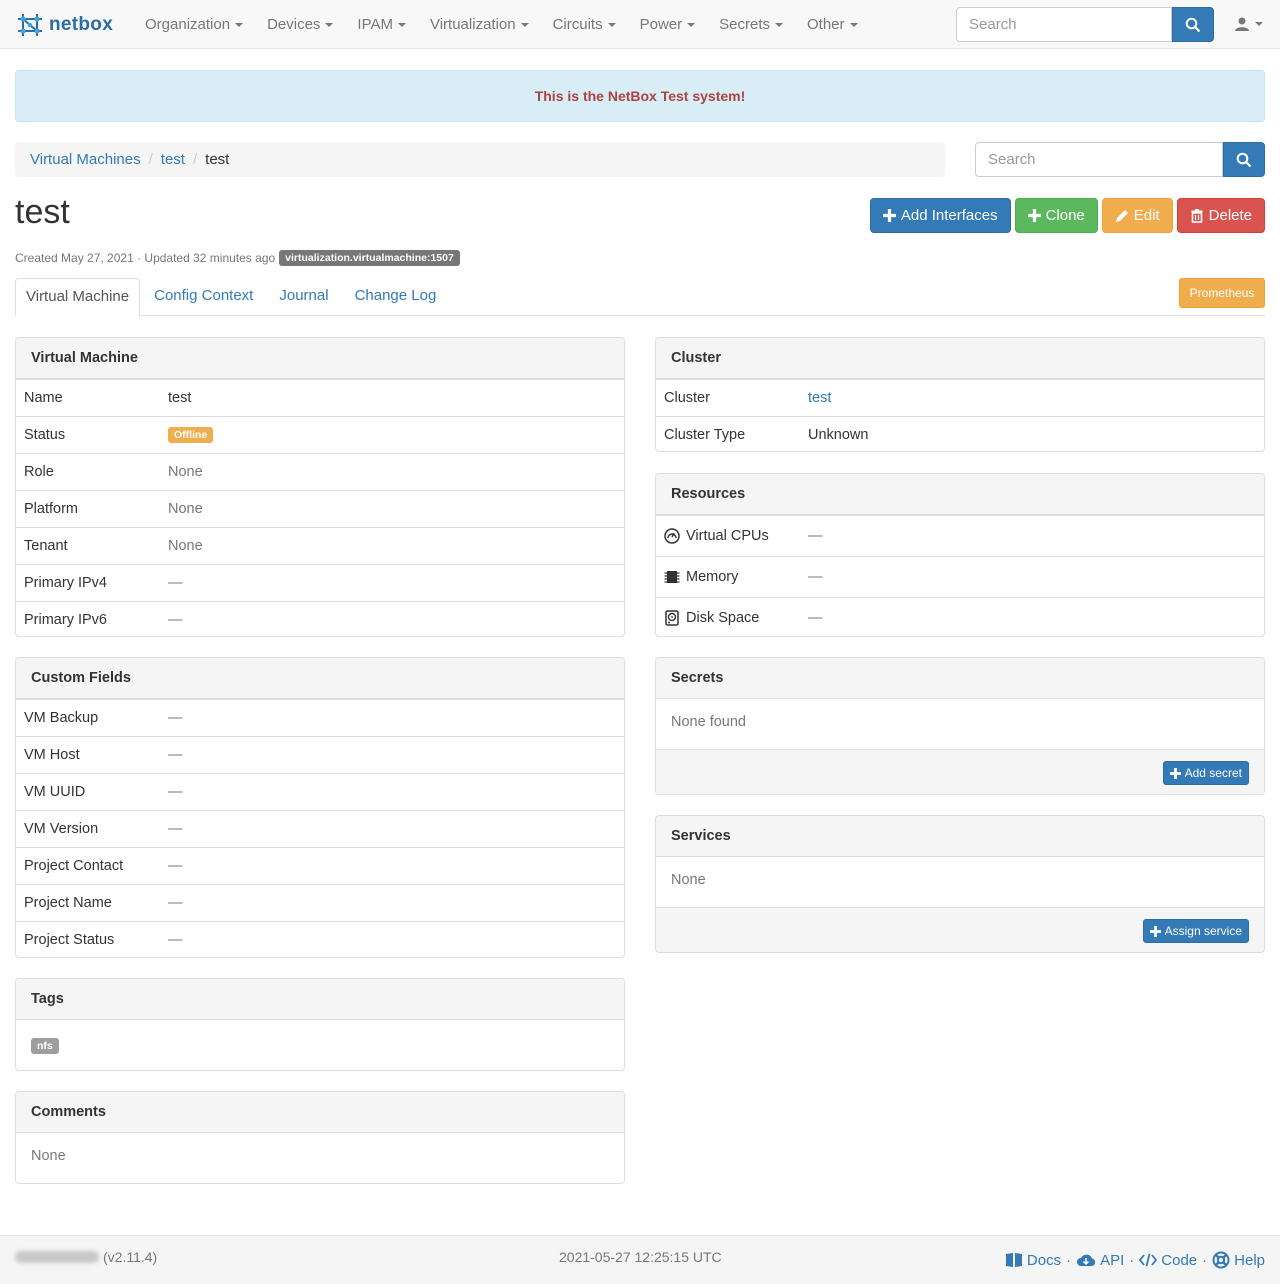  I want to click on vm-search-button, so click(1244, 159).